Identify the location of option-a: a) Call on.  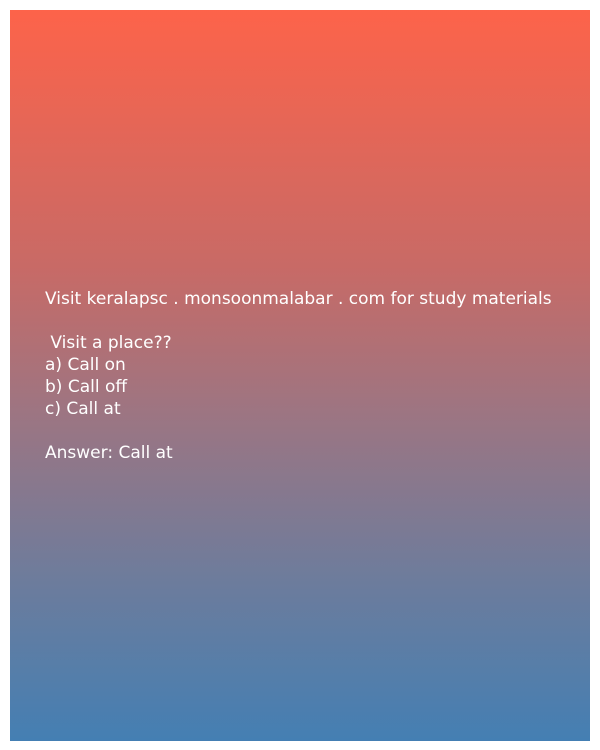
(85, 365).